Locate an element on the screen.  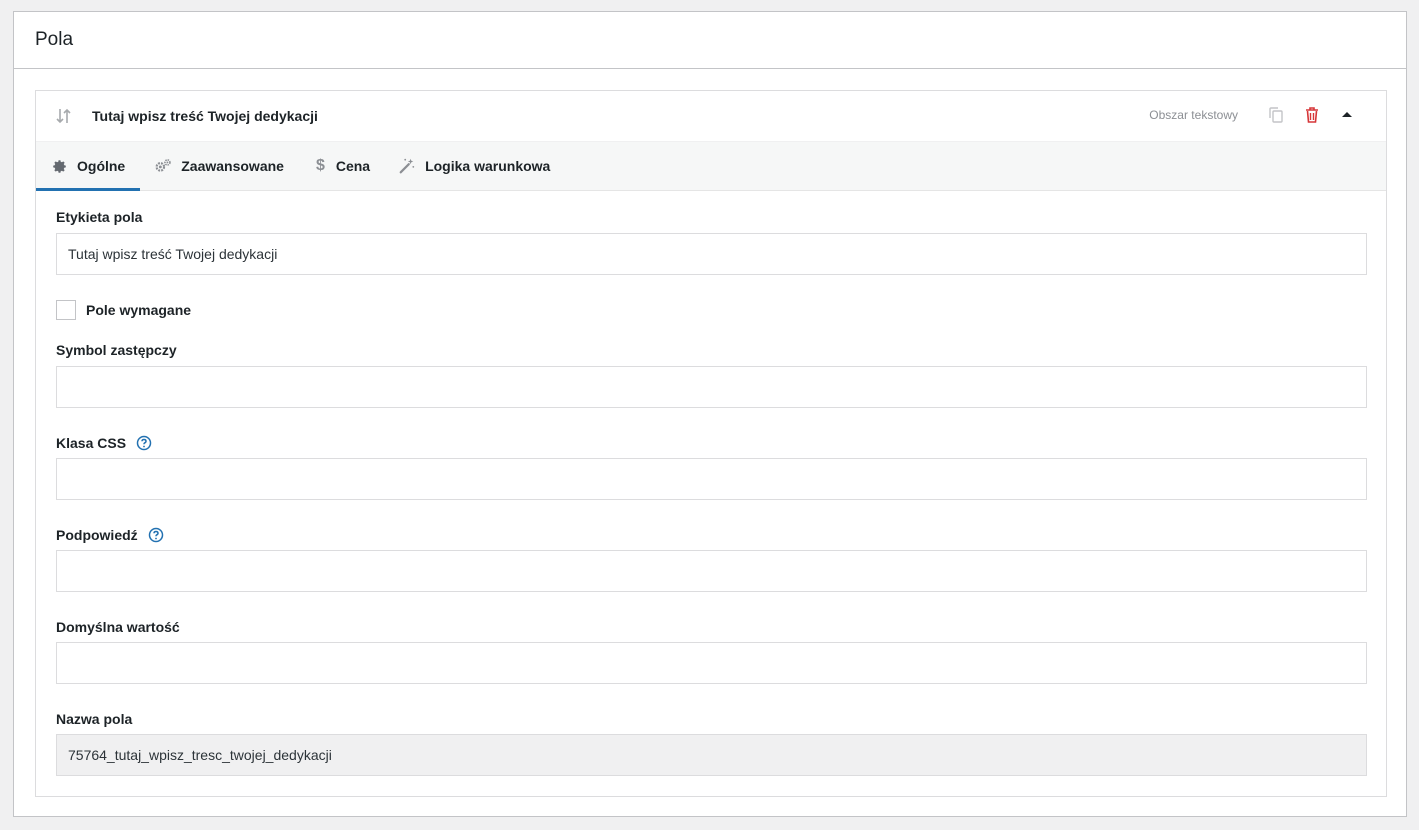
field-name-input is located at coordinates (711, 755).